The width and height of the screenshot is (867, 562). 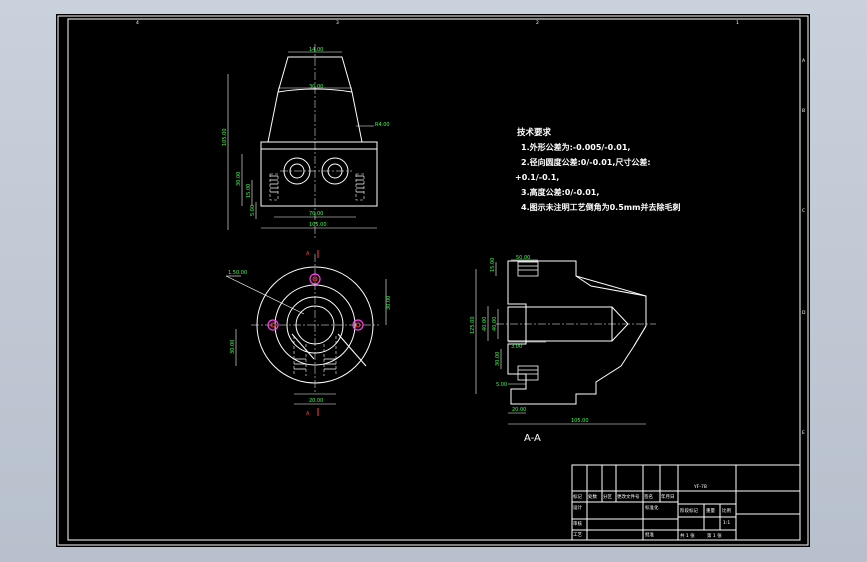 I want to click on dim-sec-top-height: 15.00, so click(x=493, y=265).